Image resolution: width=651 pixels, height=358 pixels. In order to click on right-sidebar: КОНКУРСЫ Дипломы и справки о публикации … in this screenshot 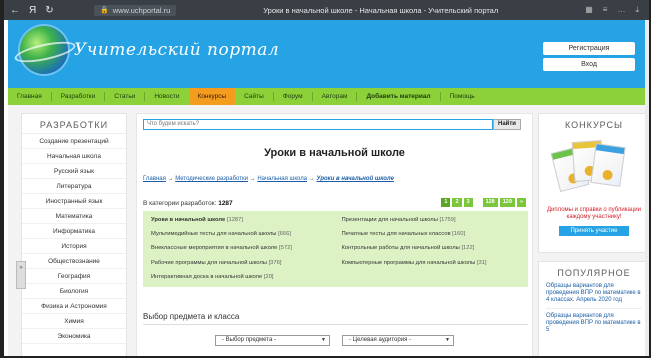, I will do `click(593, 234)`.